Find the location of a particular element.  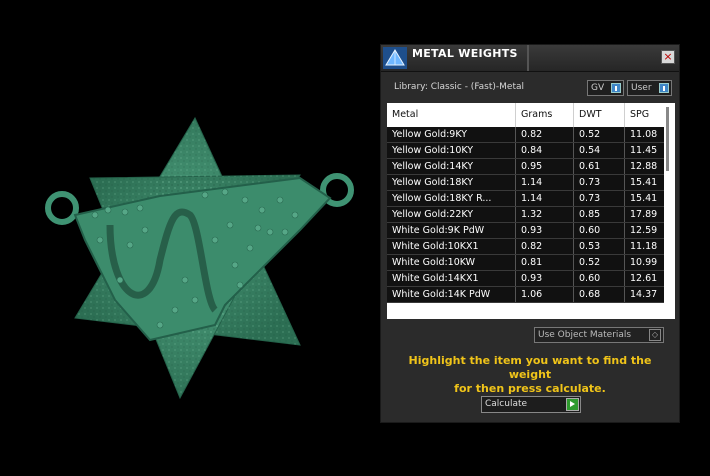

panel-titlebar: METAL WEIGHTS × is located at coordinates (530, 58).